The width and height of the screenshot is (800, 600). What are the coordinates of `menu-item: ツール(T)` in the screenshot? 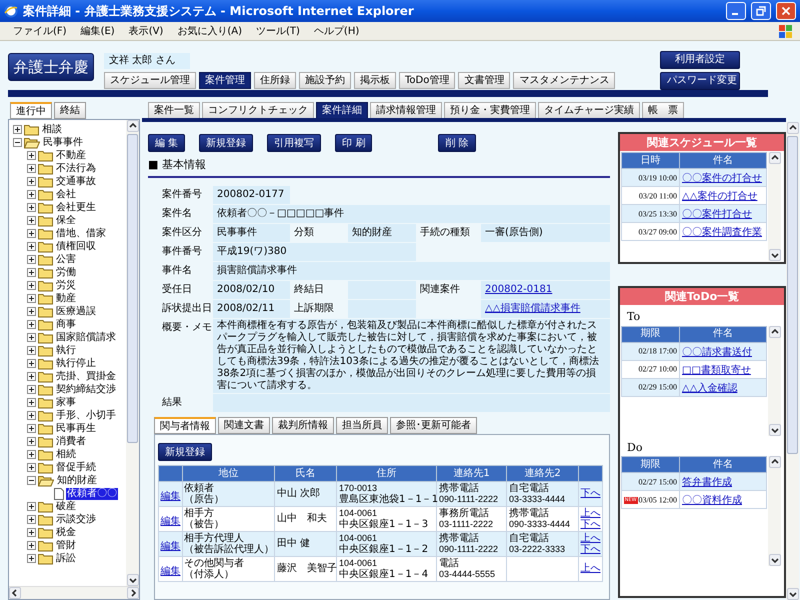 It's located at (278, 31).